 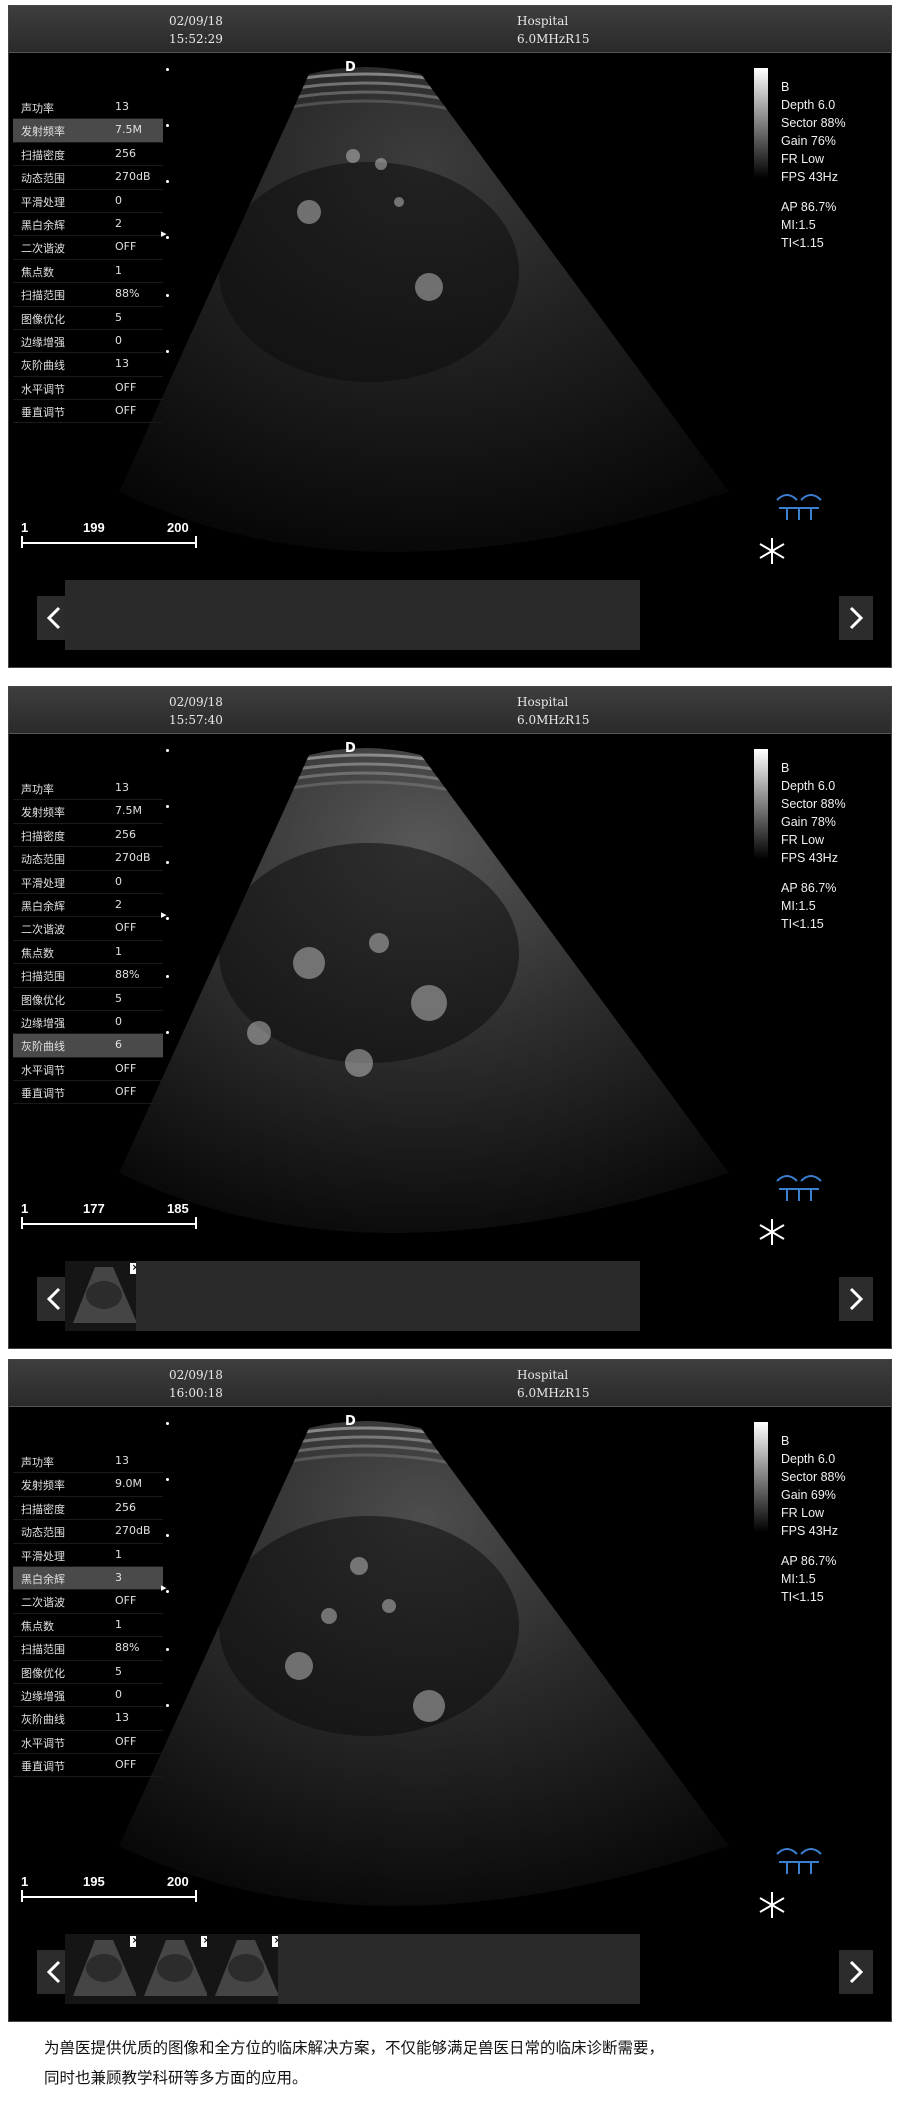 What do you see at coordinates (88, 1578) in the screenshot?
I see `parameter-row: 黑白余辉 3` at bounding box center [88, 1578].